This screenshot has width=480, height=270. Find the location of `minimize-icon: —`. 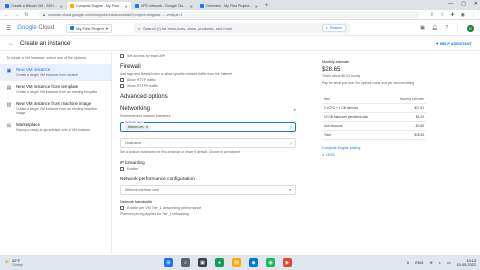

minimize-icon: — is located at coordinates (450, 4).